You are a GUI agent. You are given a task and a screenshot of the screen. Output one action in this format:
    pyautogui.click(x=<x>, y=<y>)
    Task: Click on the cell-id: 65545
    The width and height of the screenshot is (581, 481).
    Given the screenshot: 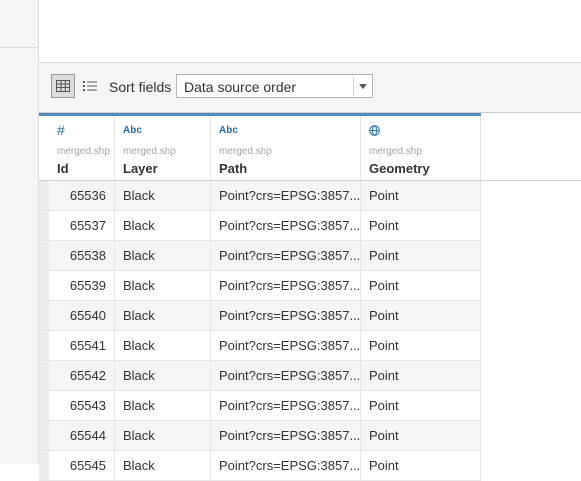 What is the action you would take?
    pyautogui.click(x=82, y=465)
    